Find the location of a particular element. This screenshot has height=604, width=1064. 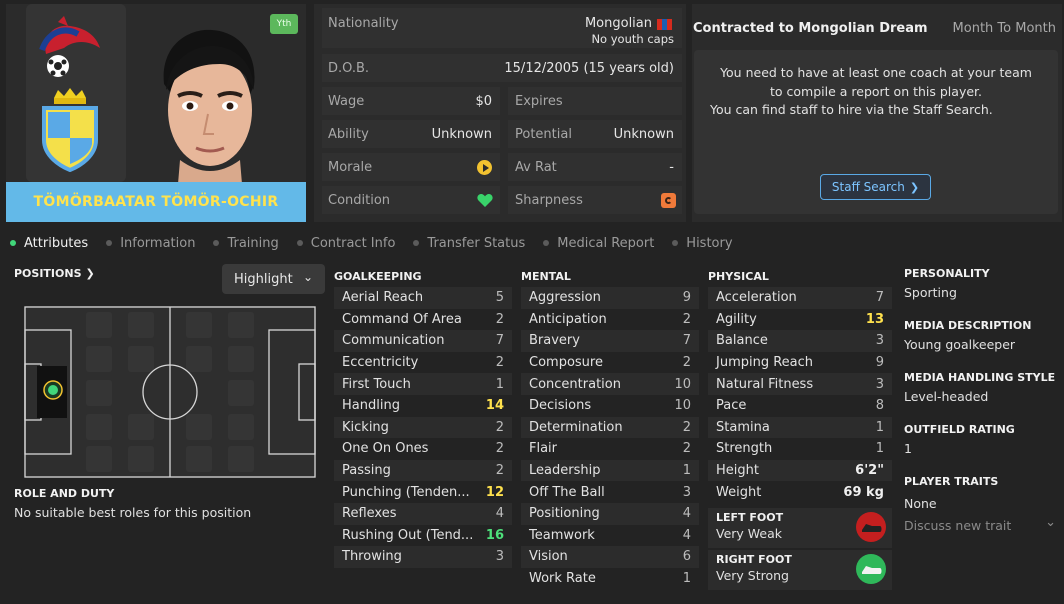

attribute-row: Handling 14 is located at coordinates (423, 406).